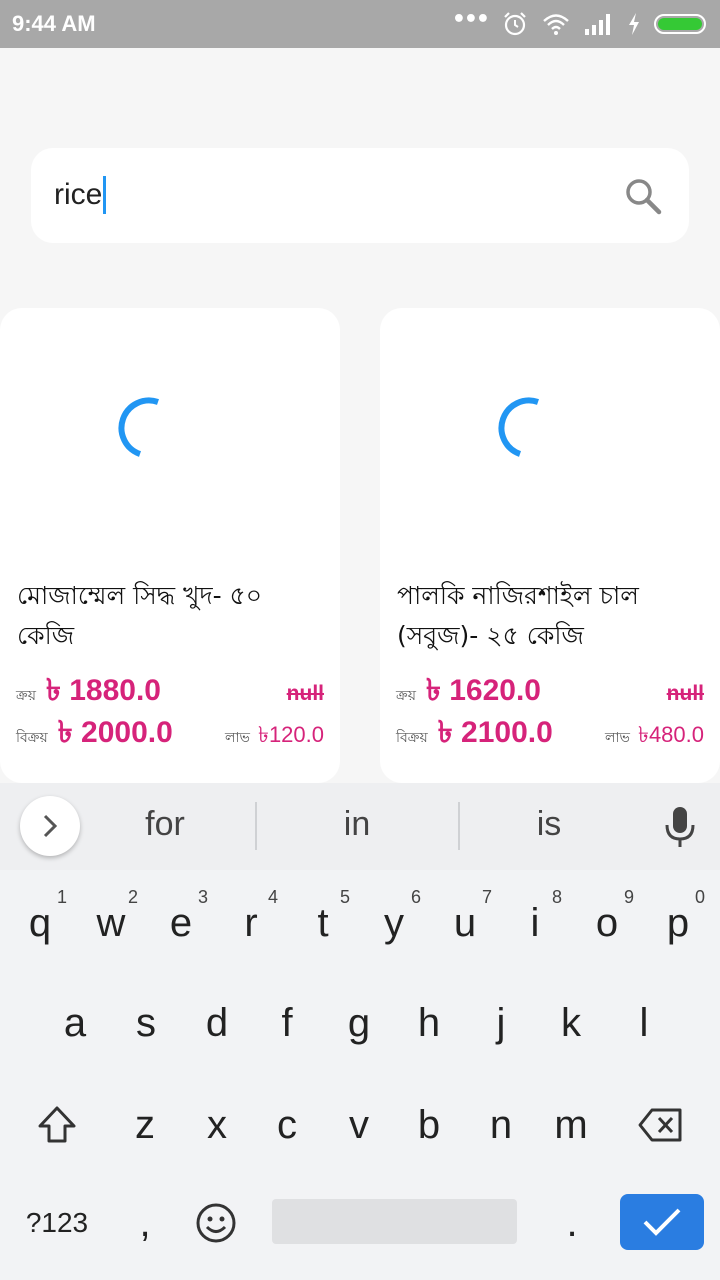 This screenshot has height=1280, width=720. Describe the element at coordinates (495, 732) in the screenshot. I see `sell-price: ৳ 2100.0` at that location.